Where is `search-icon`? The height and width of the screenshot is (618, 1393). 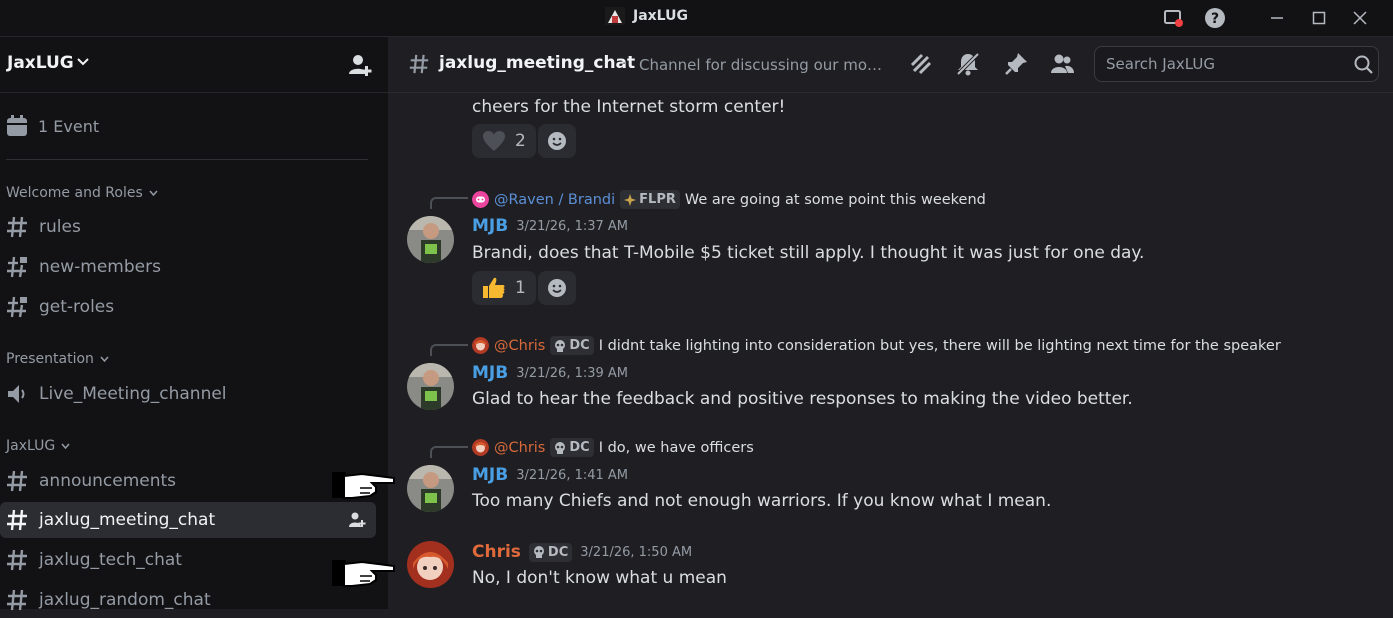 search-icon is located at coordinates (1363, 64).